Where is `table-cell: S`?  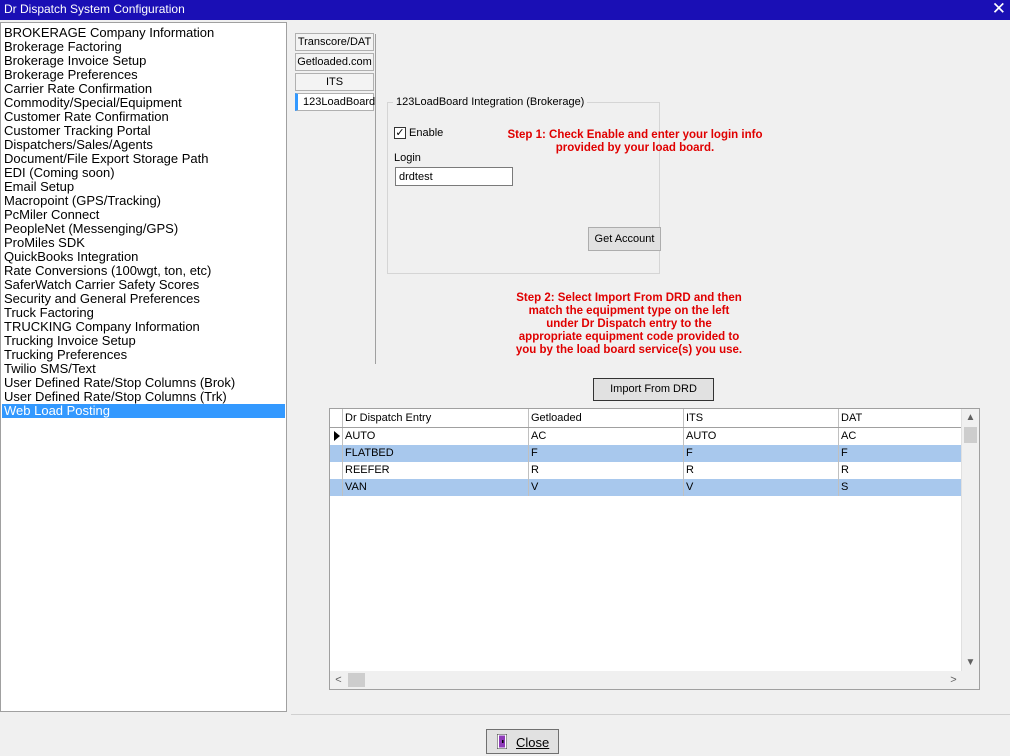
table-cell: S is located at coordinates (900, 487).